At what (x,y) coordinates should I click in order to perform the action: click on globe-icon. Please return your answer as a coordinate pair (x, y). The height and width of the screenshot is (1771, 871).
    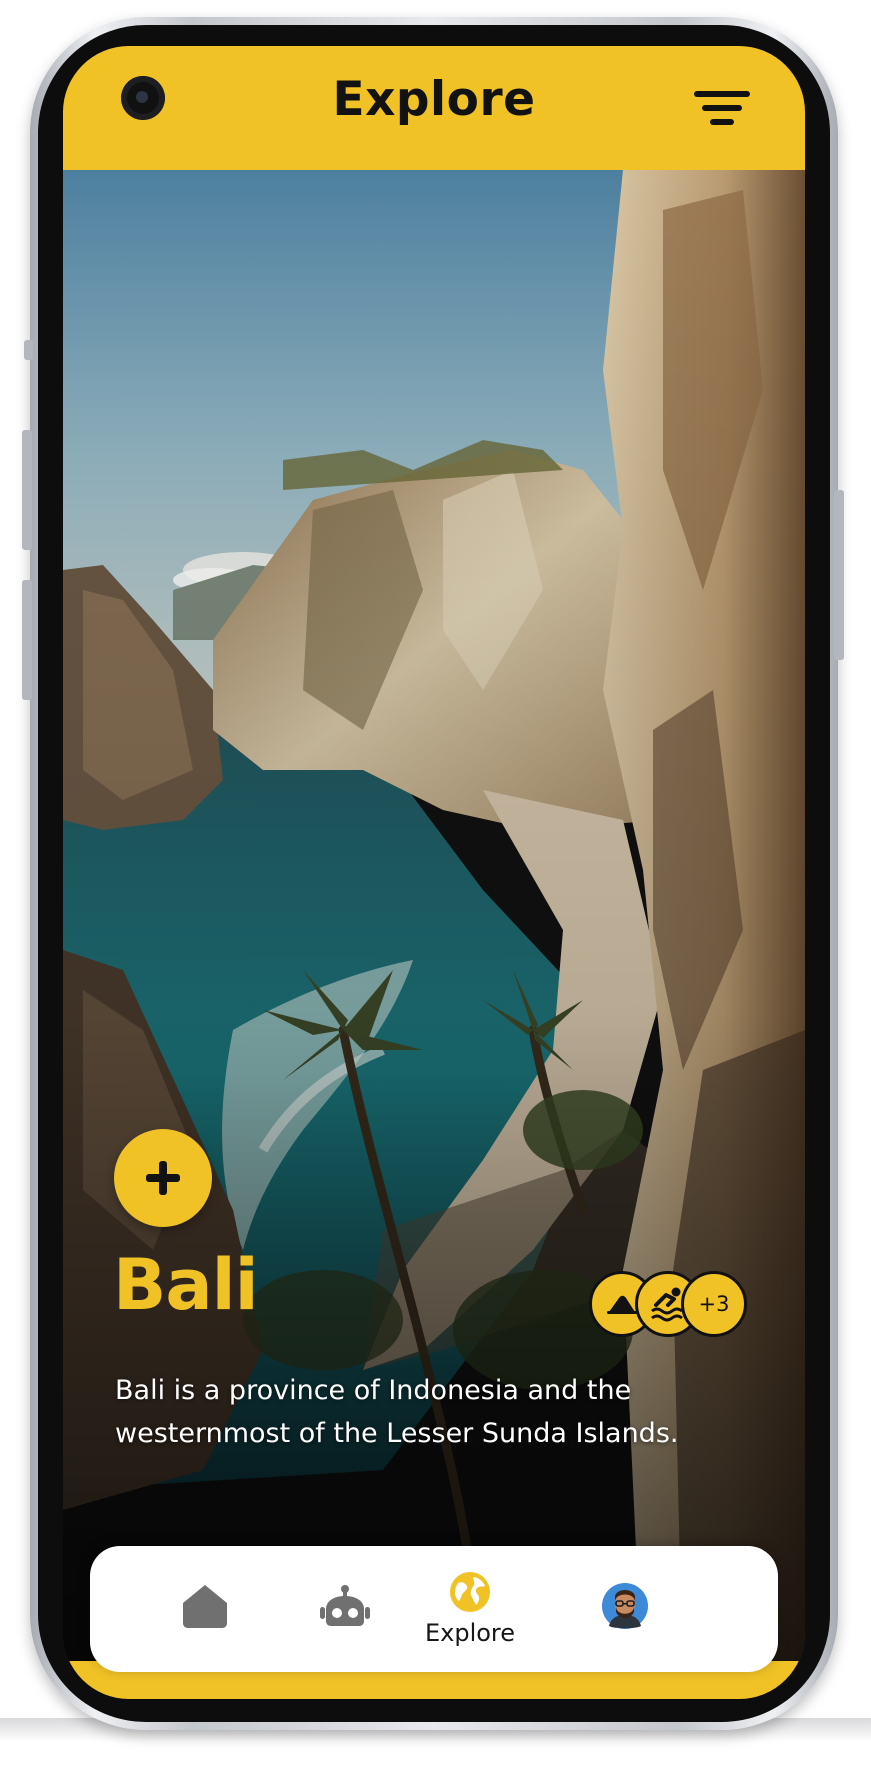
    Looking at the image, I should click on (470, 1592).